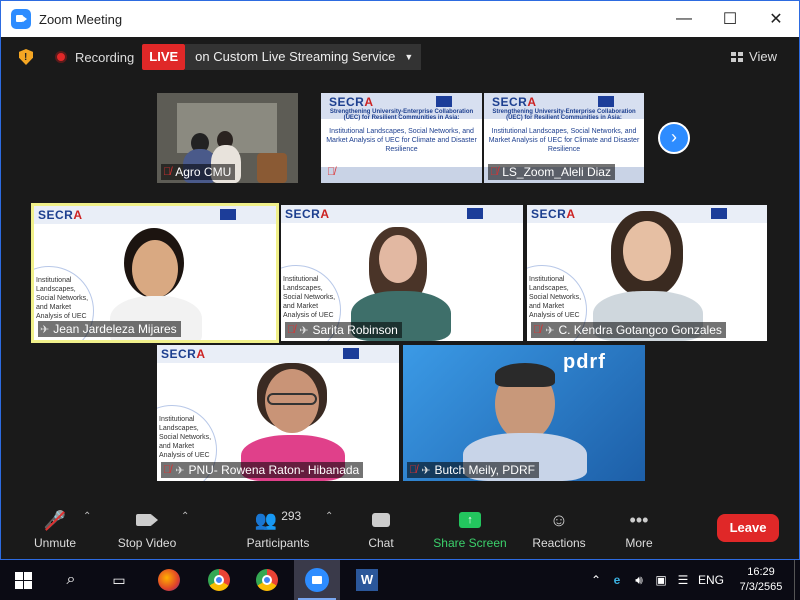 The width and height of the screenshot is (800, 600). What do you see at coordinates (169, 580) in the screenshot?
I see `firefox-icon` at bounding box center [169, 580].